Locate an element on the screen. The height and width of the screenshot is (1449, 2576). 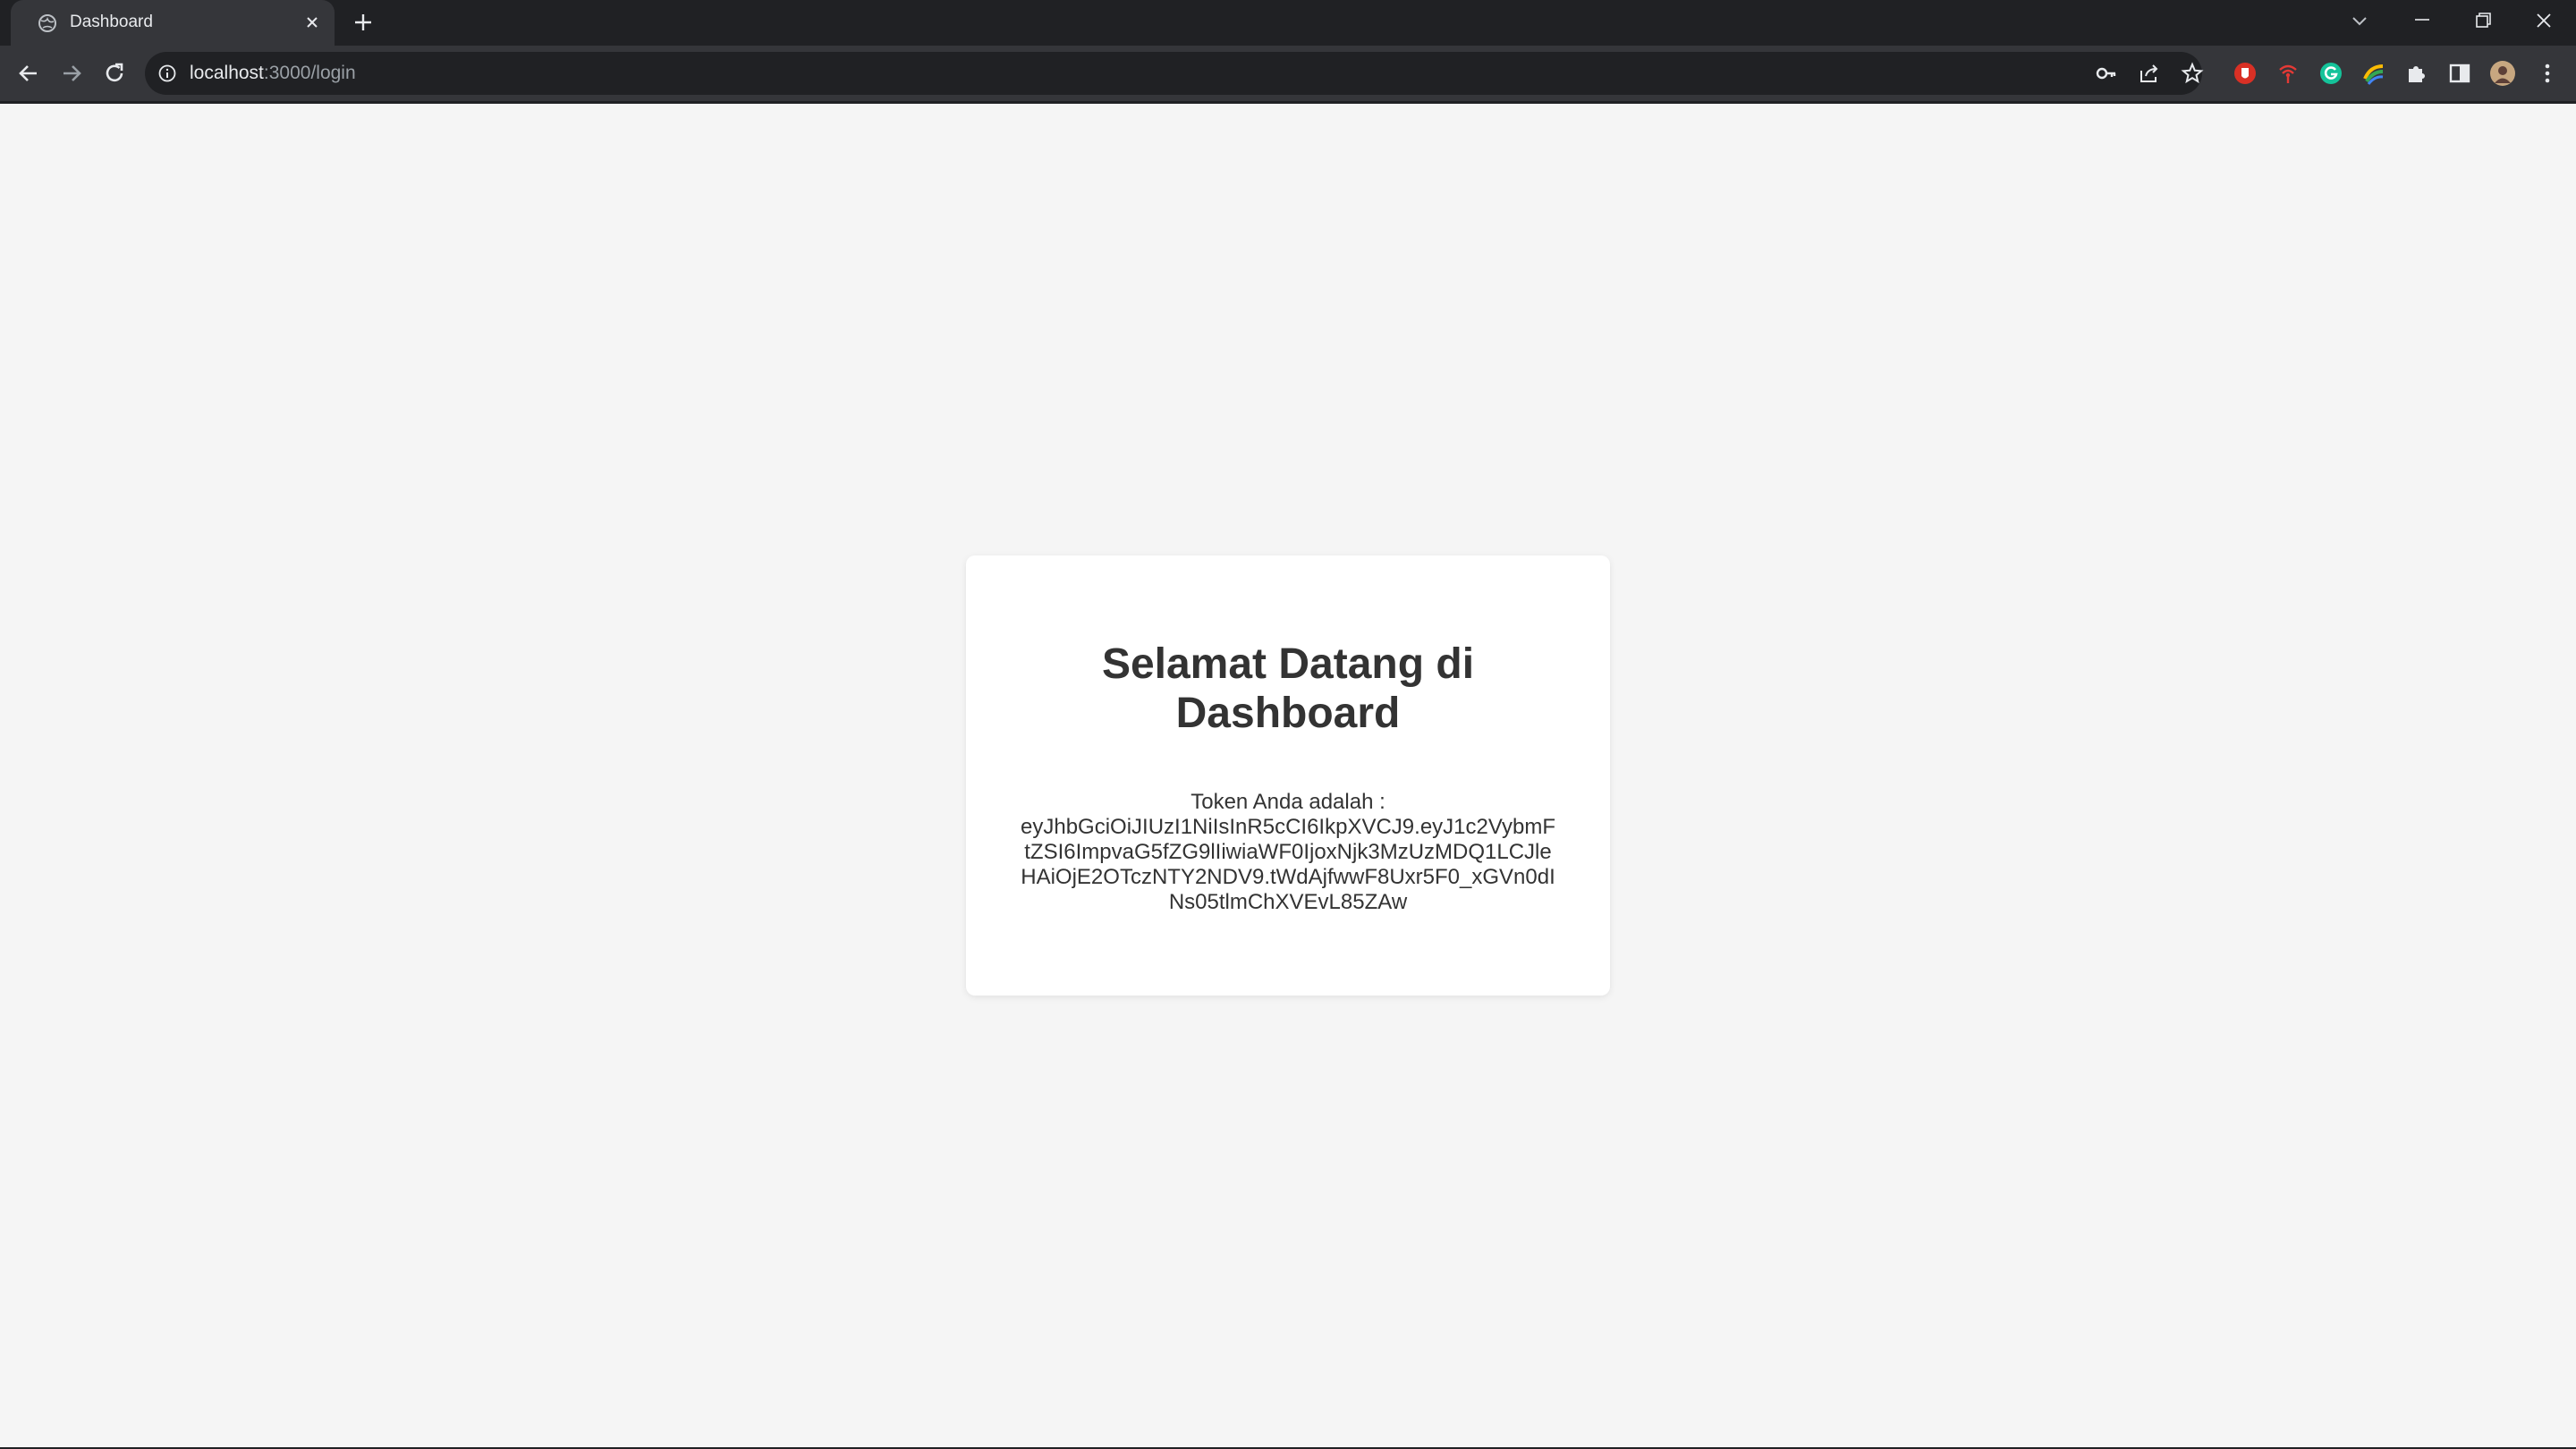
tab-search-icon is located at coordinates (2359, 21).